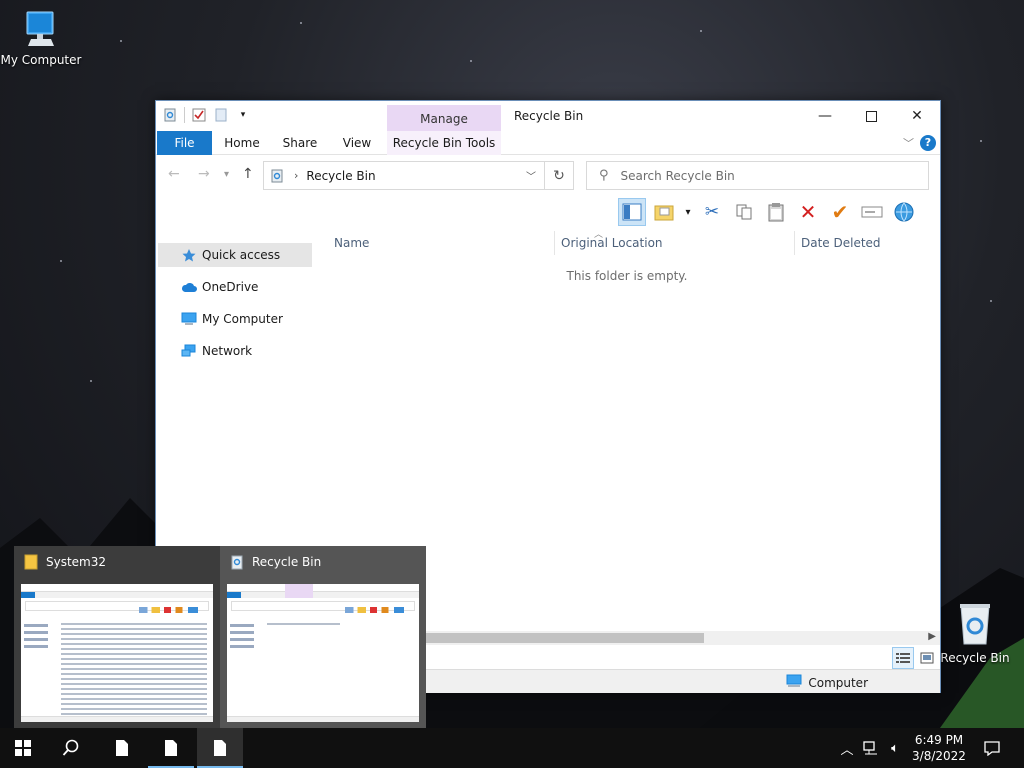 Image resolution: width=1024 pixels, height=768 pixels. Describe the element at coordinates (444, 119) in the screenshot. I see `contextual-tab-manage: Manage` at that location.